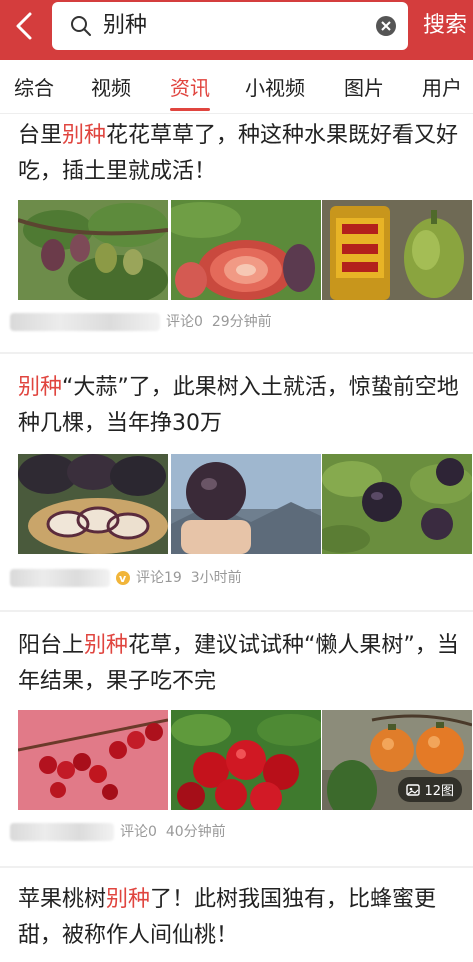 This screenshot has height=962, width=473. What do you see at coordinates (240, 154) in the screenshot?
I see `article-title: 台里别种花花草草了，种这种水果既好看又好吃，插土里就成活！` at bounding box center [240, 154].